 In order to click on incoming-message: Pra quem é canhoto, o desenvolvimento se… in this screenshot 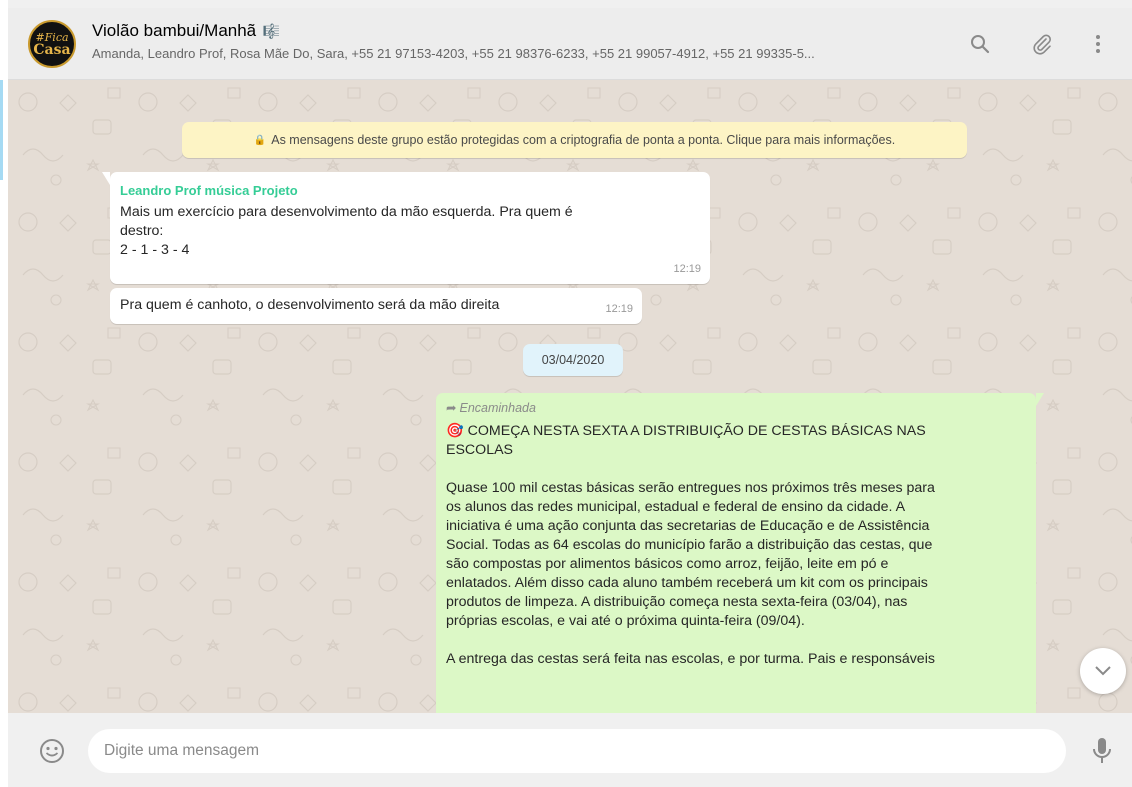, I will do `click(376, 306)`.